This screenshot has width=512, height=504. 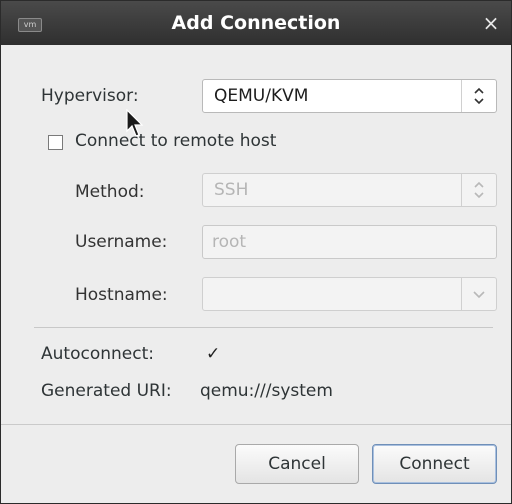 What do you see at coordinates (121, 242) in the screenshot?
I see `username-label: Username:` at bounding box center [121, 242].